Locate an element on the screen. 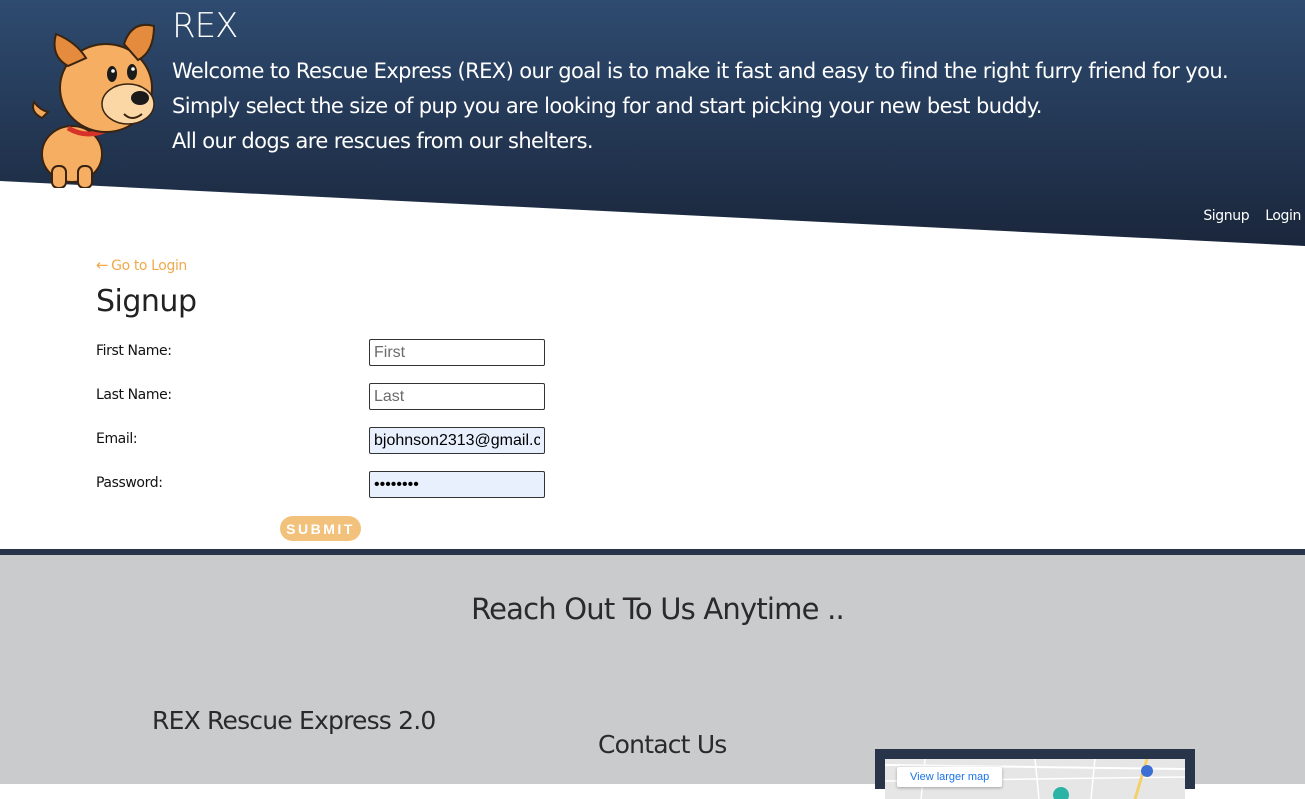 The image size is (1305, 799). footer-contact-title: Contact Us is located at coordinates (662, 744).